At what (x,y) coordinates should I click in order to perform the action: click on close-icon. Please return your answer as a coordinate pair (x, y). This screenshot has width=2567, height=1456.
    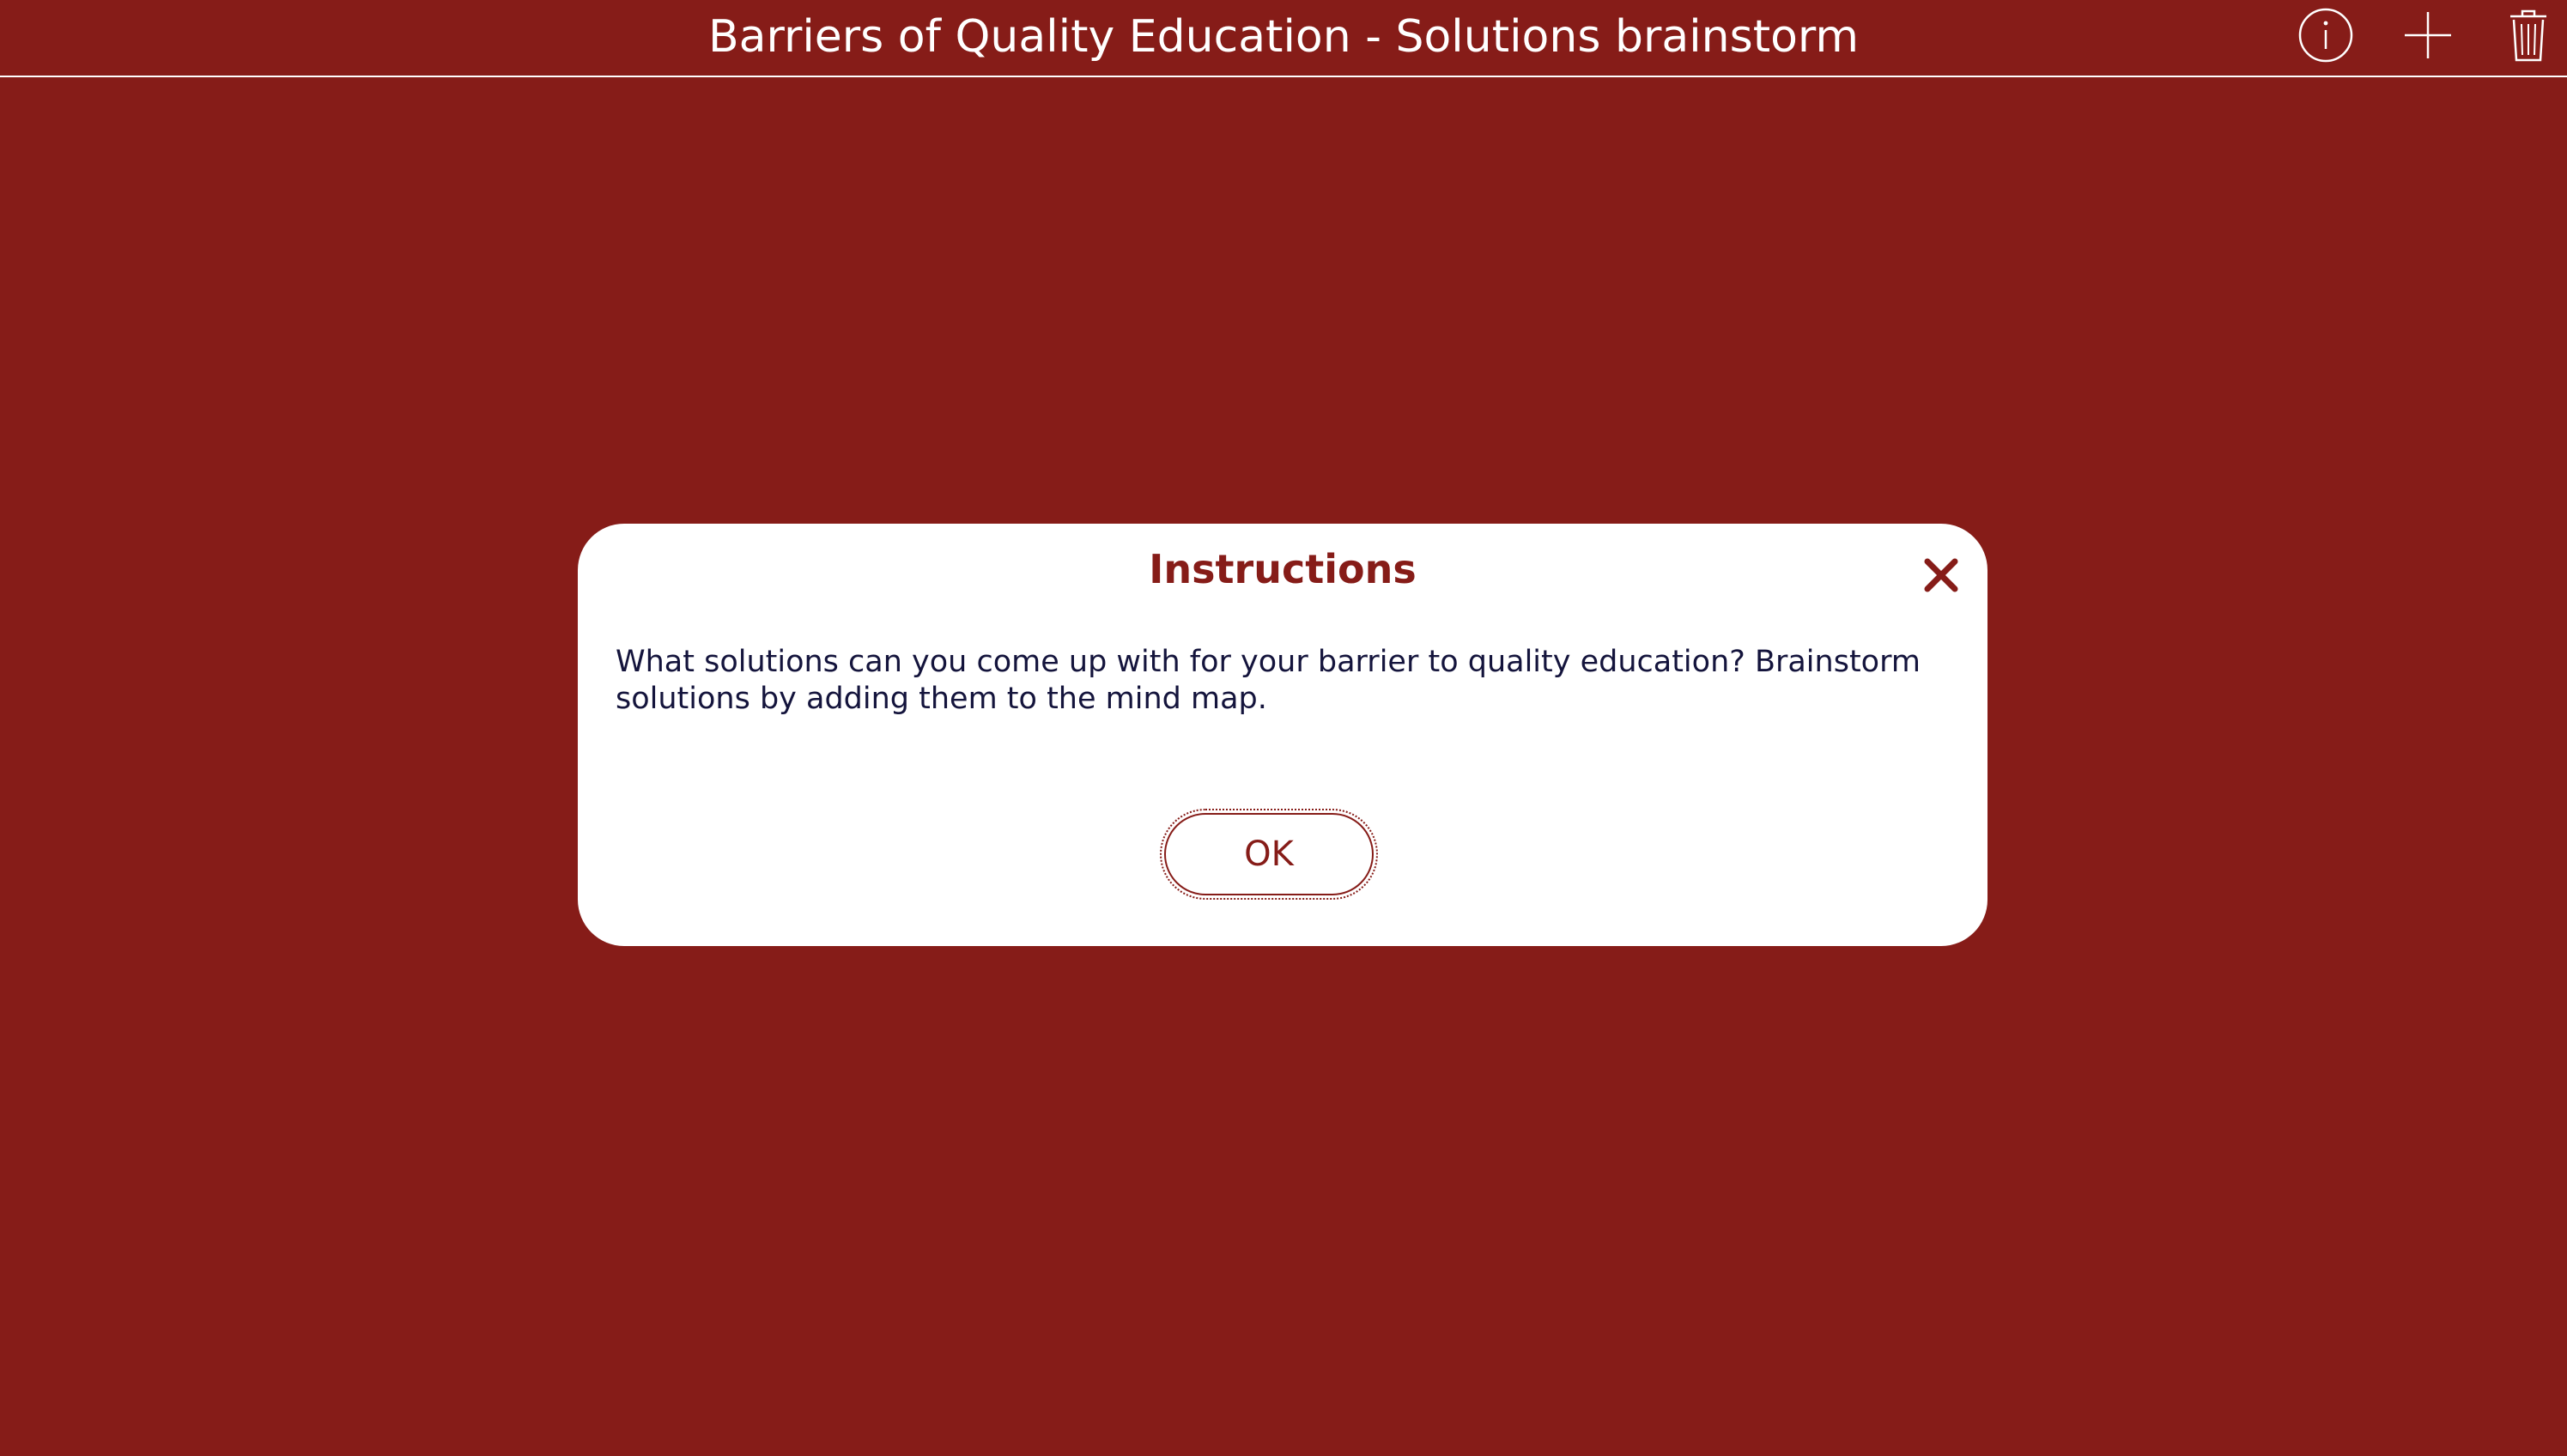
    Looking at the image, I should click on (1941, 575).